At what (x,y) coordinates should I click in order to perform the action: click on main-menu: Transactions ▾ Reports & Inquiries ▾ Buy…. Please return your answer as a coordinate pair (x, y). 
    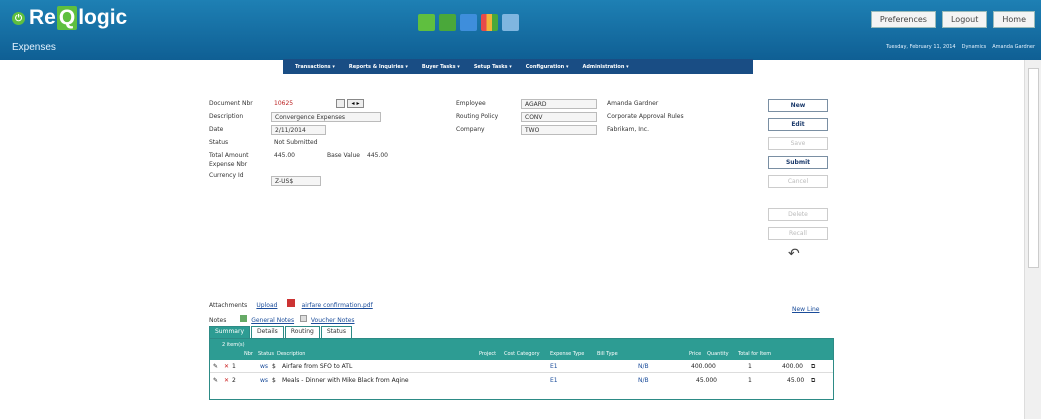
    Looking at the image, I should click on (518, 66).